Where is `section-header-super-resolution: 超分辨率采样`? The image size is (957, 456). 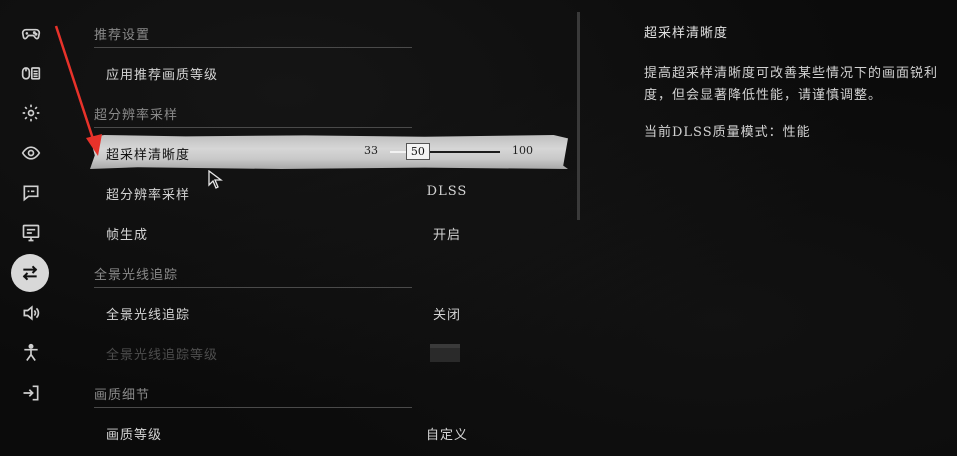
section-header-super-resolution: 超分辨率采样 is located at coordinates (253, 116).